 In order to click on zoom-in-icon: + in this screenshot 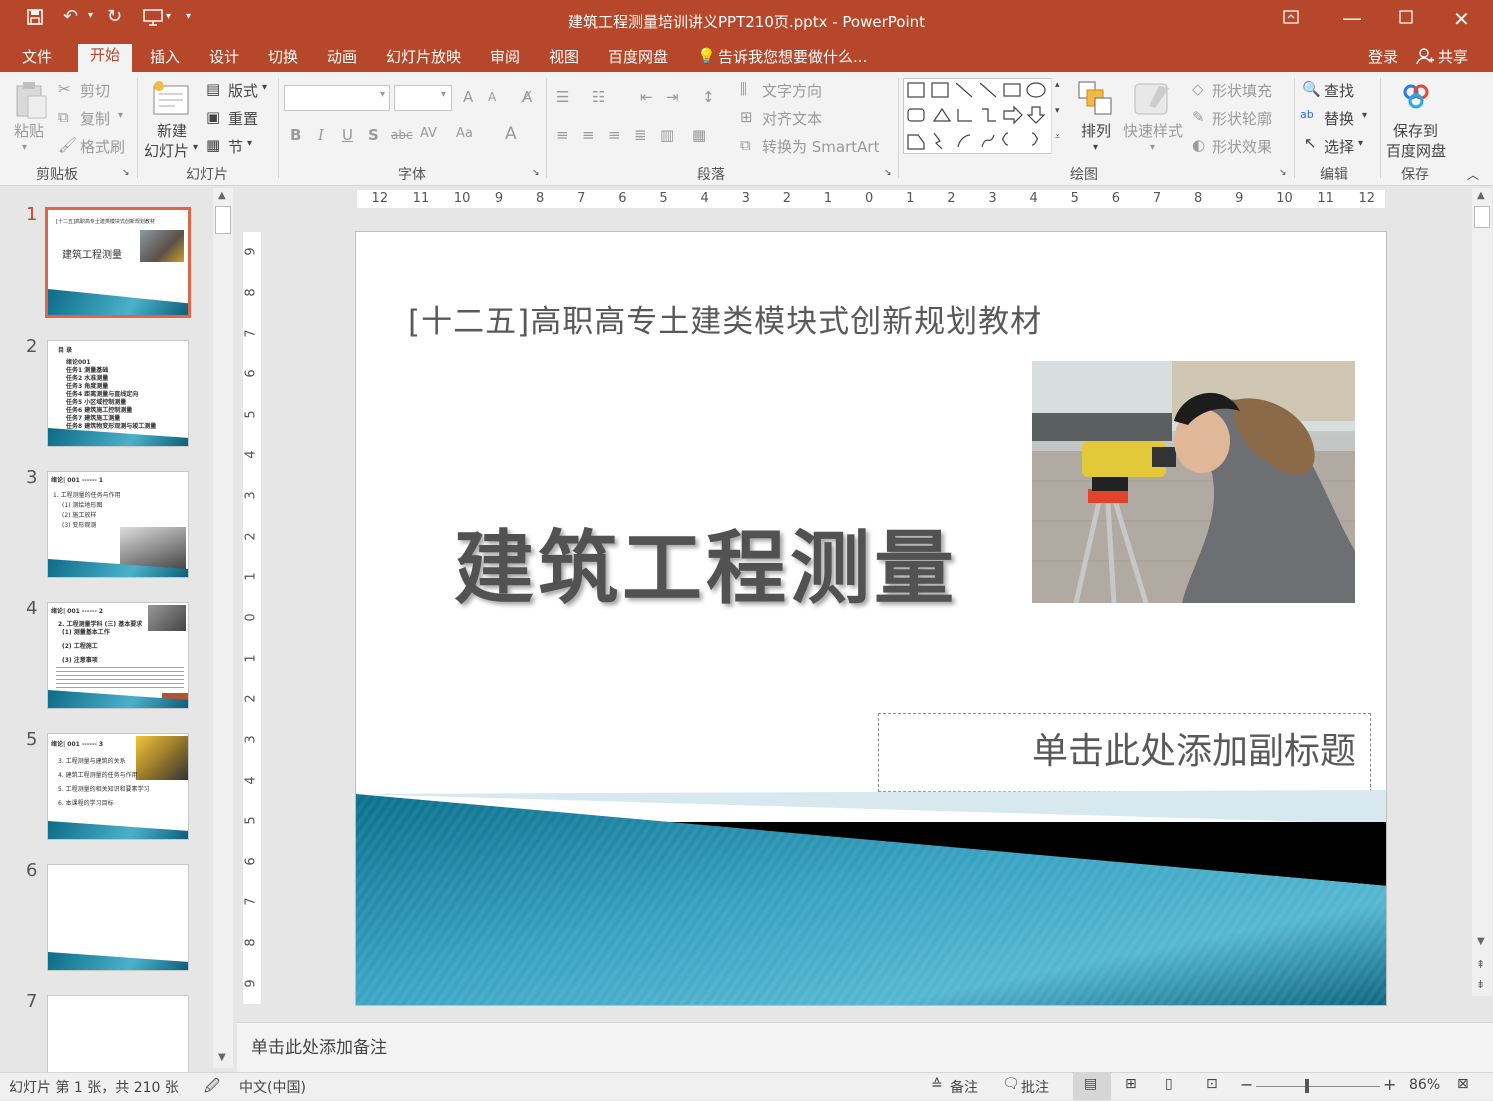, I will do `click(1389, 1084)`.